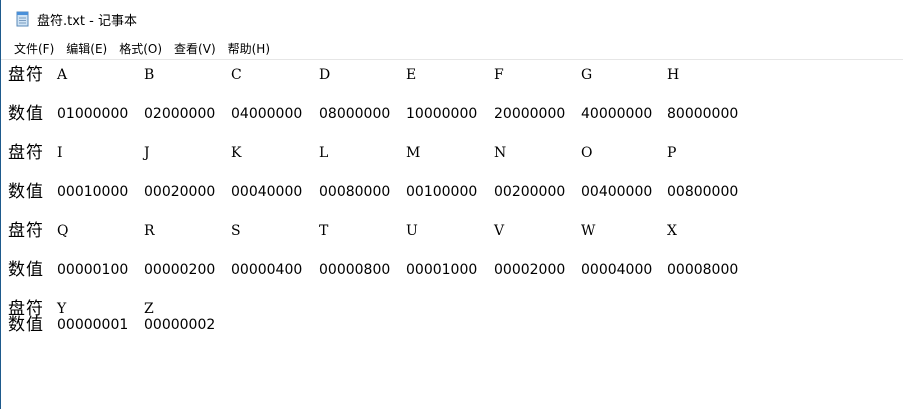  I want to click on value-cell: 00004000, so click(617, 270).